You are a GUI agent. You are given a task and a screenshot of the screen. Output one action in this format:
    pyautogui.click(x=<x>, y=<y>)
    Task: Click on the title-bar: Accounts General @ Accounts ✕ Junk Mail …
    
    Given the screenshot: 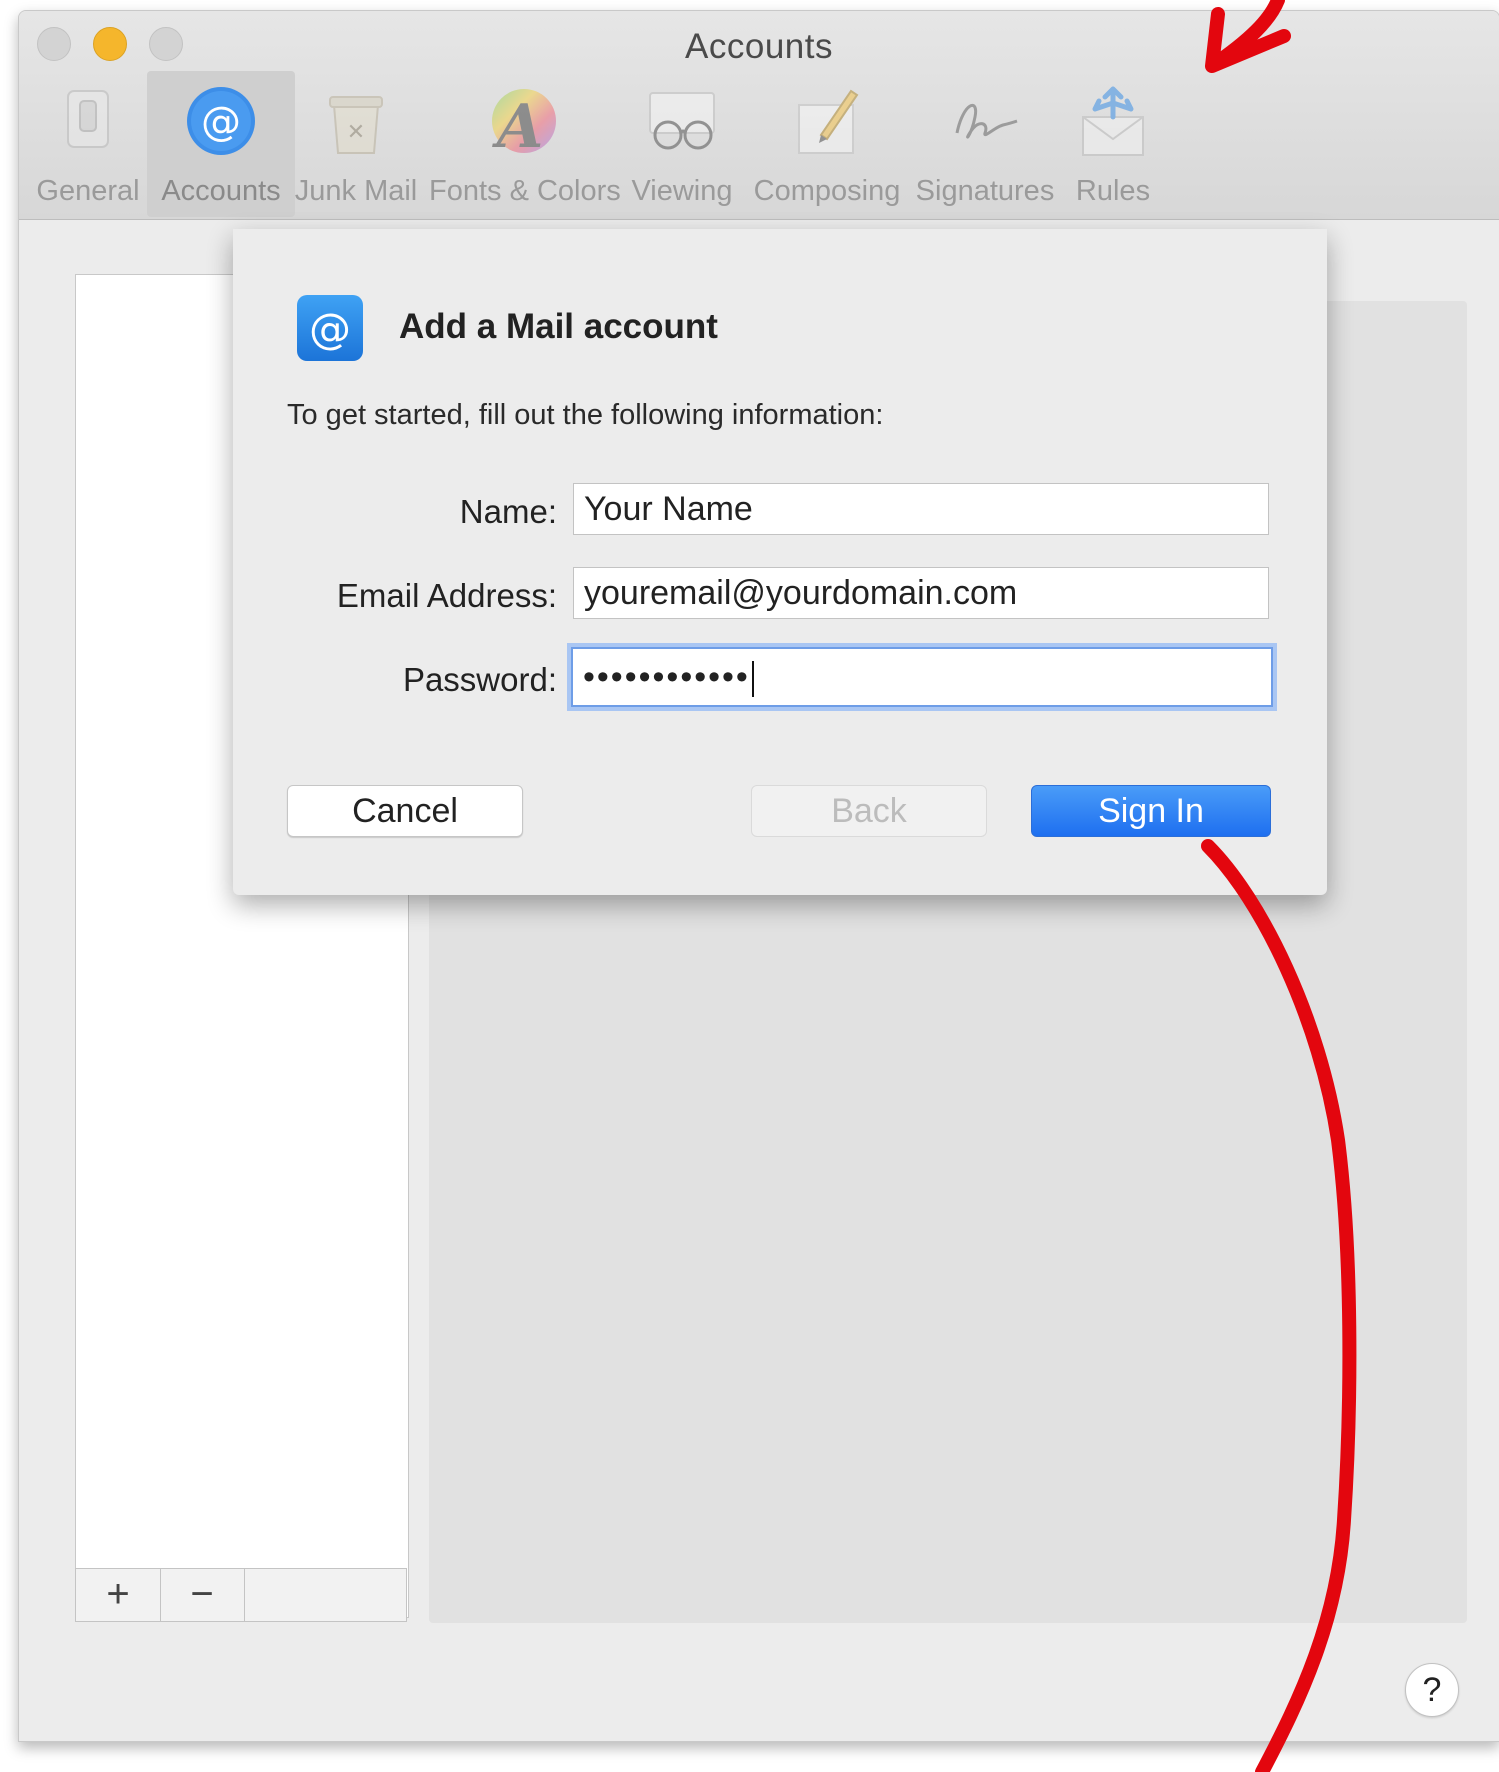 What is the action you would take?
    pyautogui.click(x=759, y=115)
    